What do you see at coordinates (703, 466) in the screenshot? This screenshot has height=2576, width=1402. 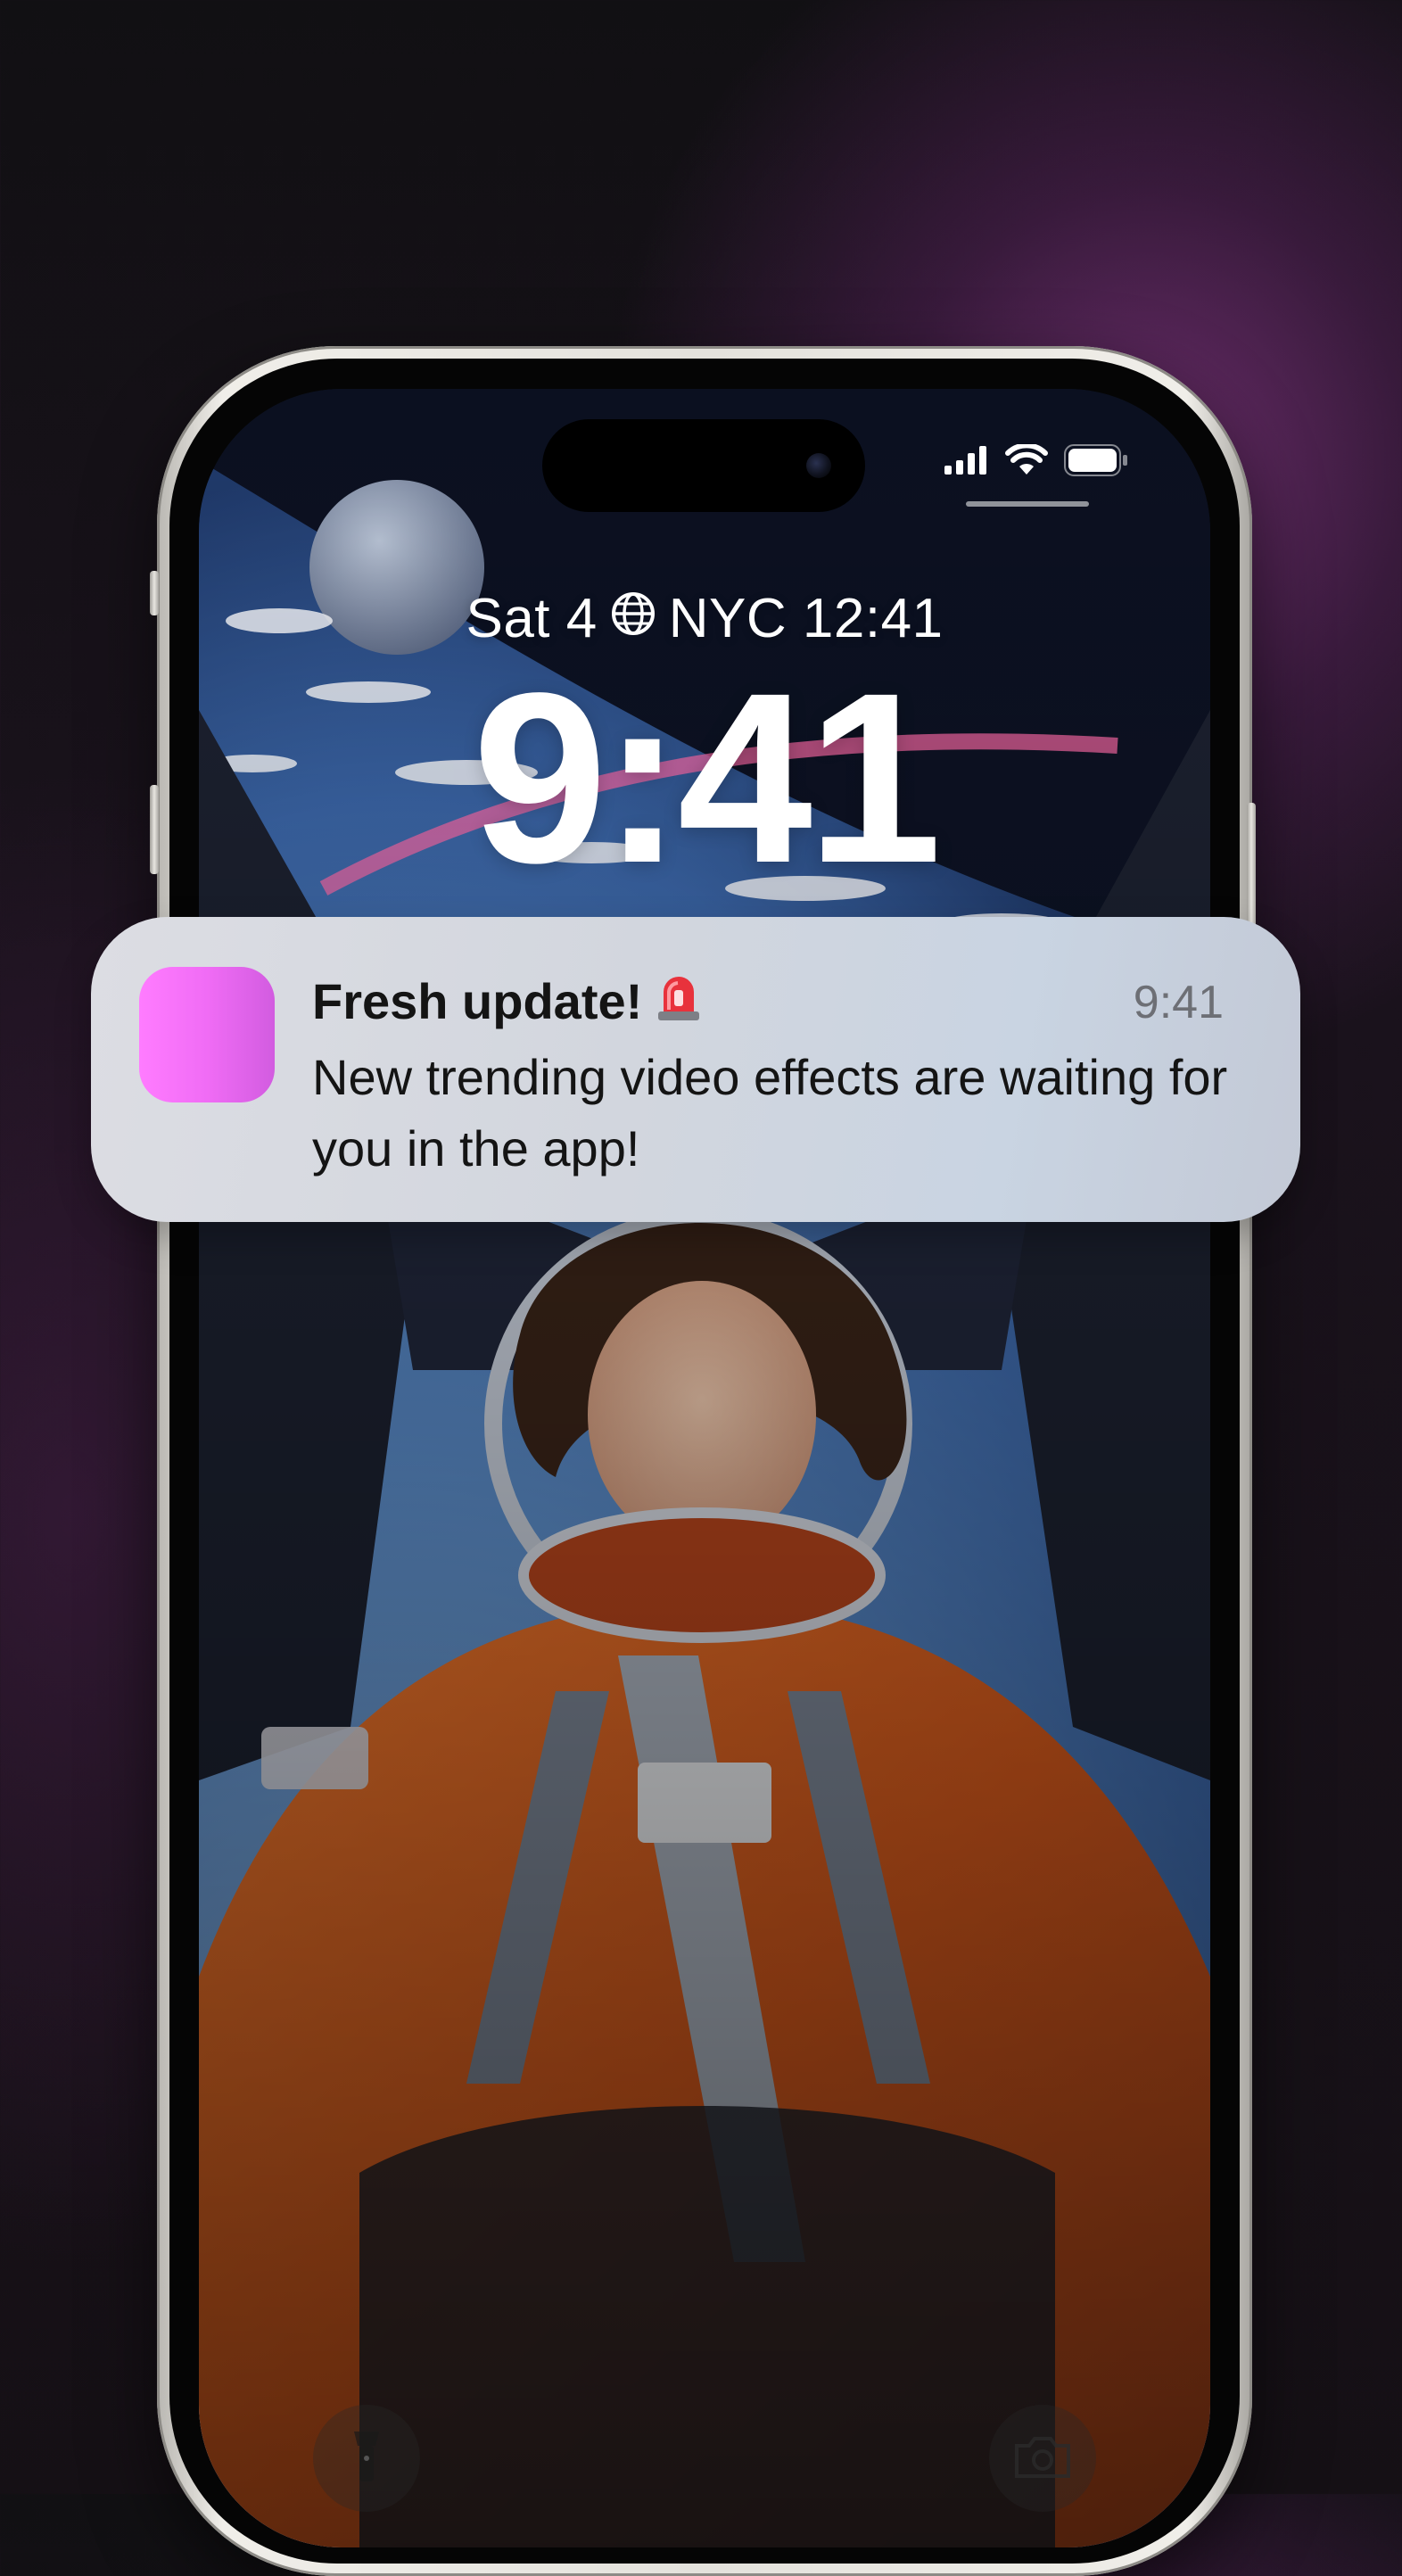 I see `dynamic-island` at bounding box center [703, 466].